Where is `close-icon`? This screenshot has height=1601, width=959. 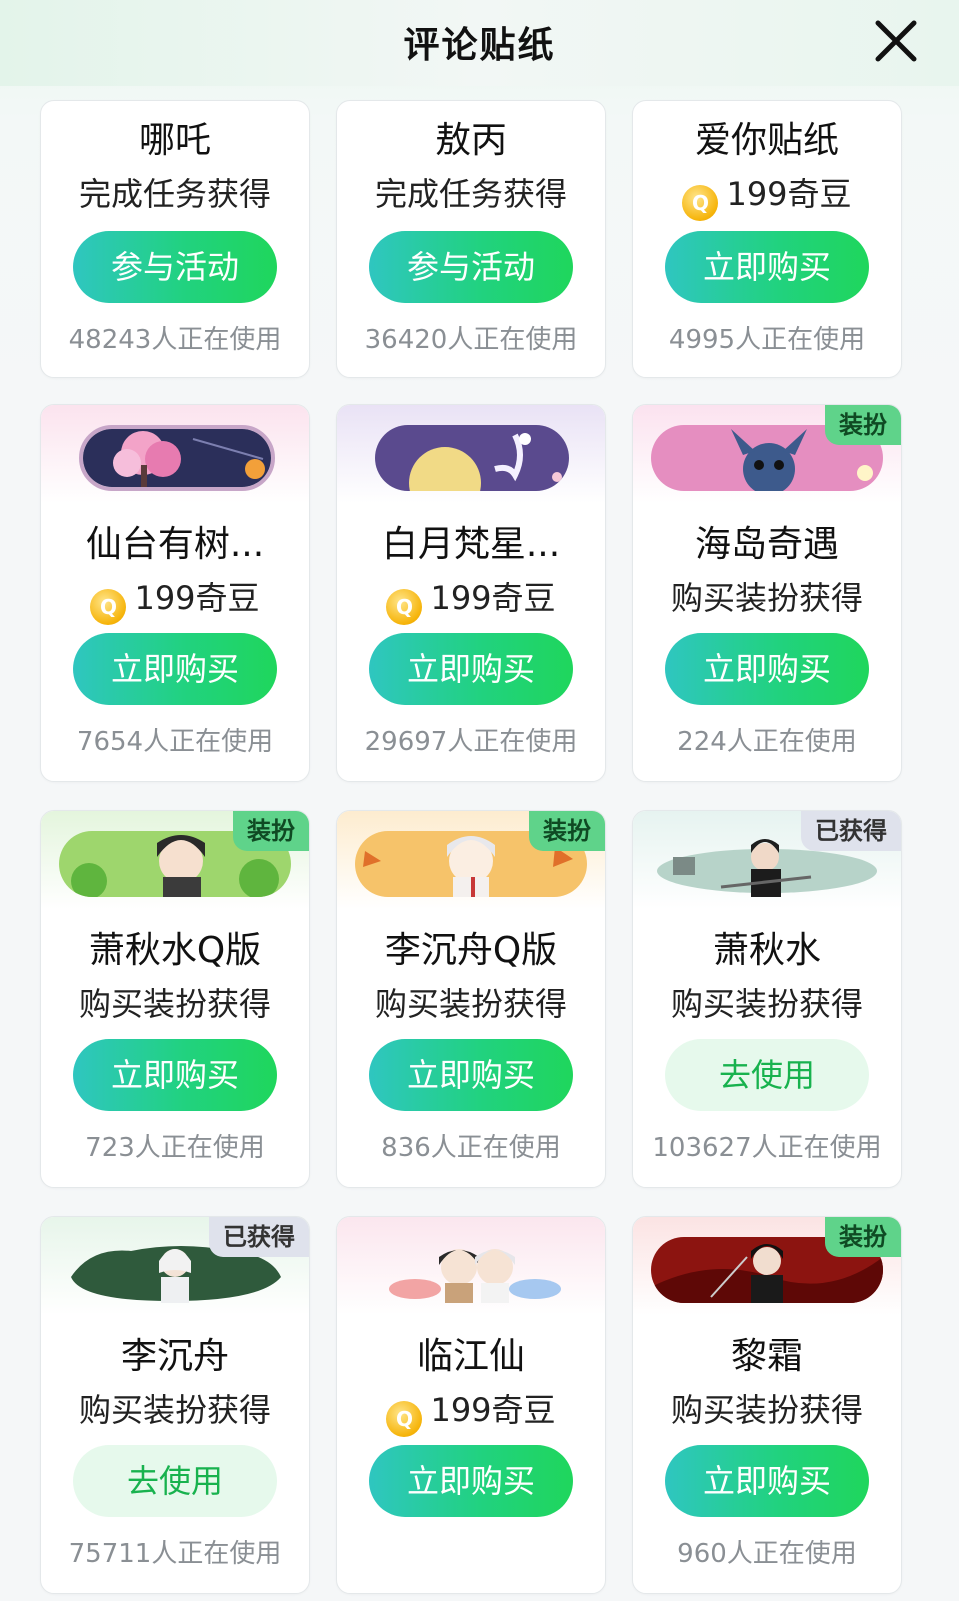 close-icon is located at coordinates (896, 41).